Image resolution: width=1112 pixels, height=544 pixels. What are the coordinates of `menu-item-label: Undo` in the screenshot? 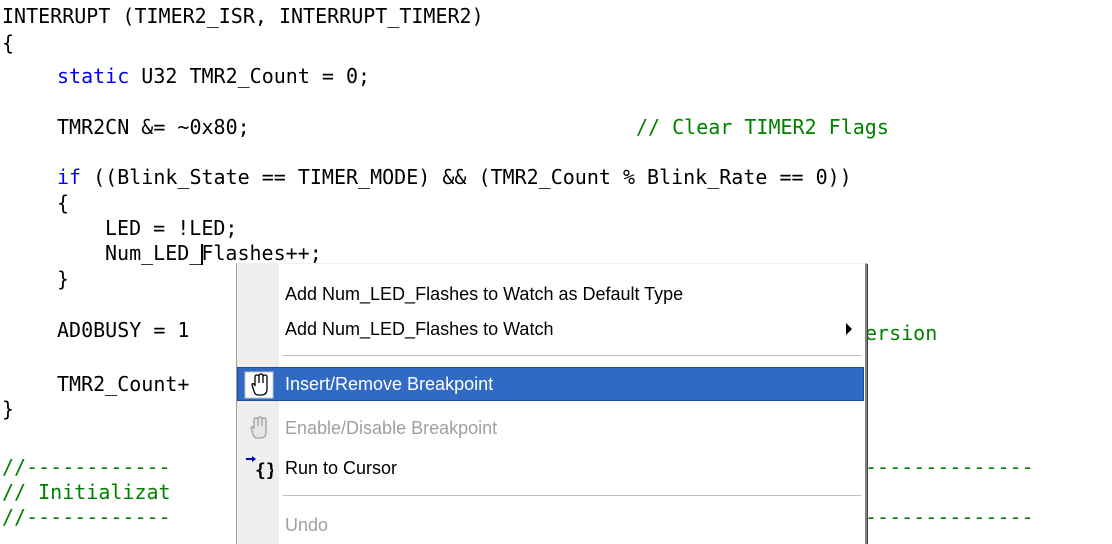 It's located at (307, 525).